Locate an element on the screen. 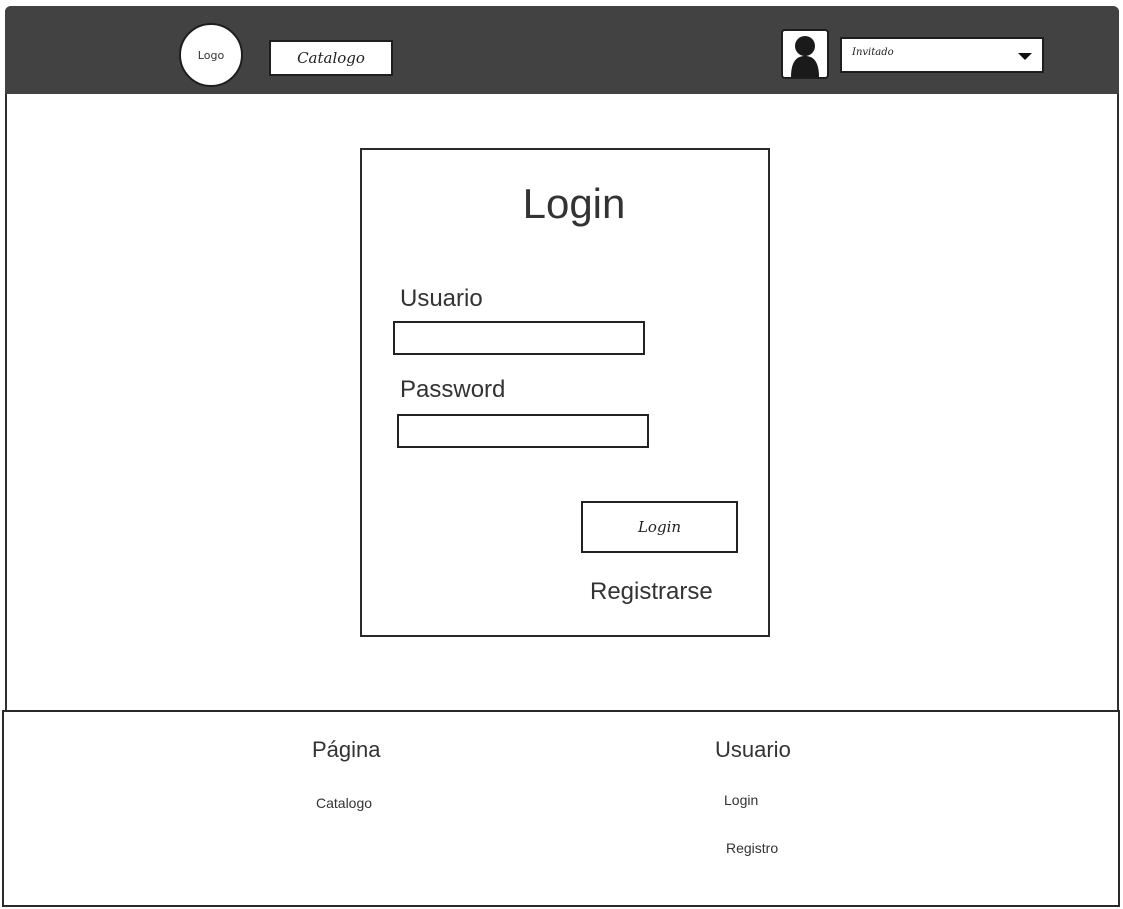  avatar is located at coordinates (805, 54).